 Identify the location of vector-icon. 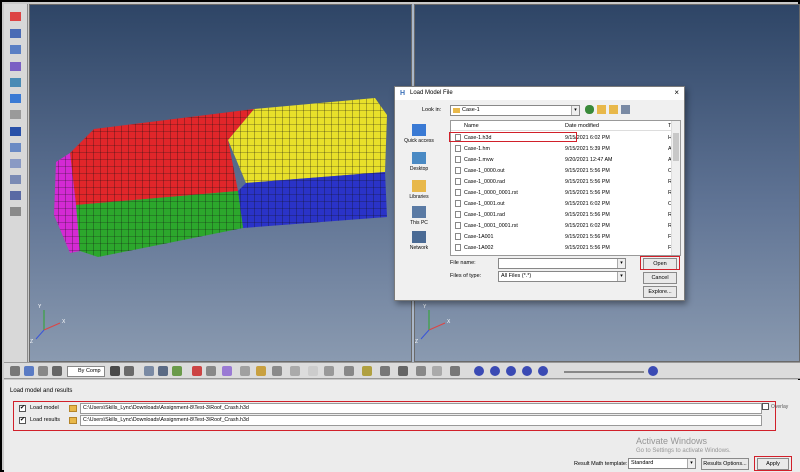
(15, 66).